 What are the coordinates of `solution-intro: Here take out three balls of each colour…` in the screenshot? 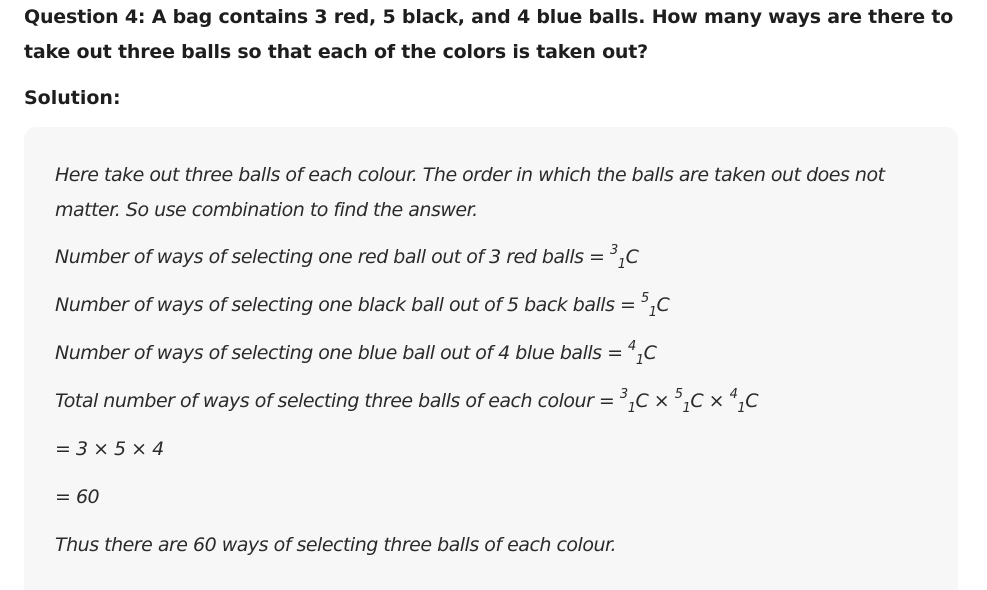 It's located at (470, 192).